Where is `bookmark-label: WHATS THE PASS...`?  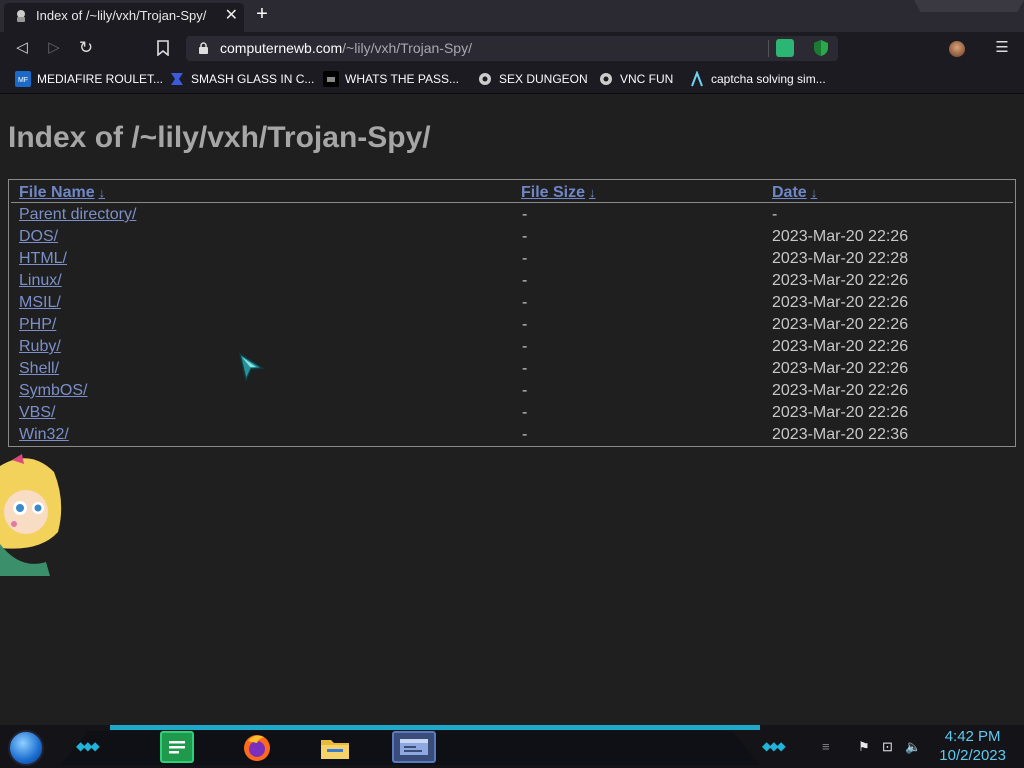 bookmark-label: WHATS THE PASS... is located at coordinates (402, 79).